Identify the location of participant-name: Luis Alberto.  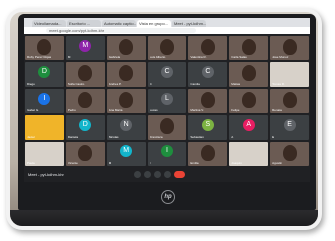
(157, 57).